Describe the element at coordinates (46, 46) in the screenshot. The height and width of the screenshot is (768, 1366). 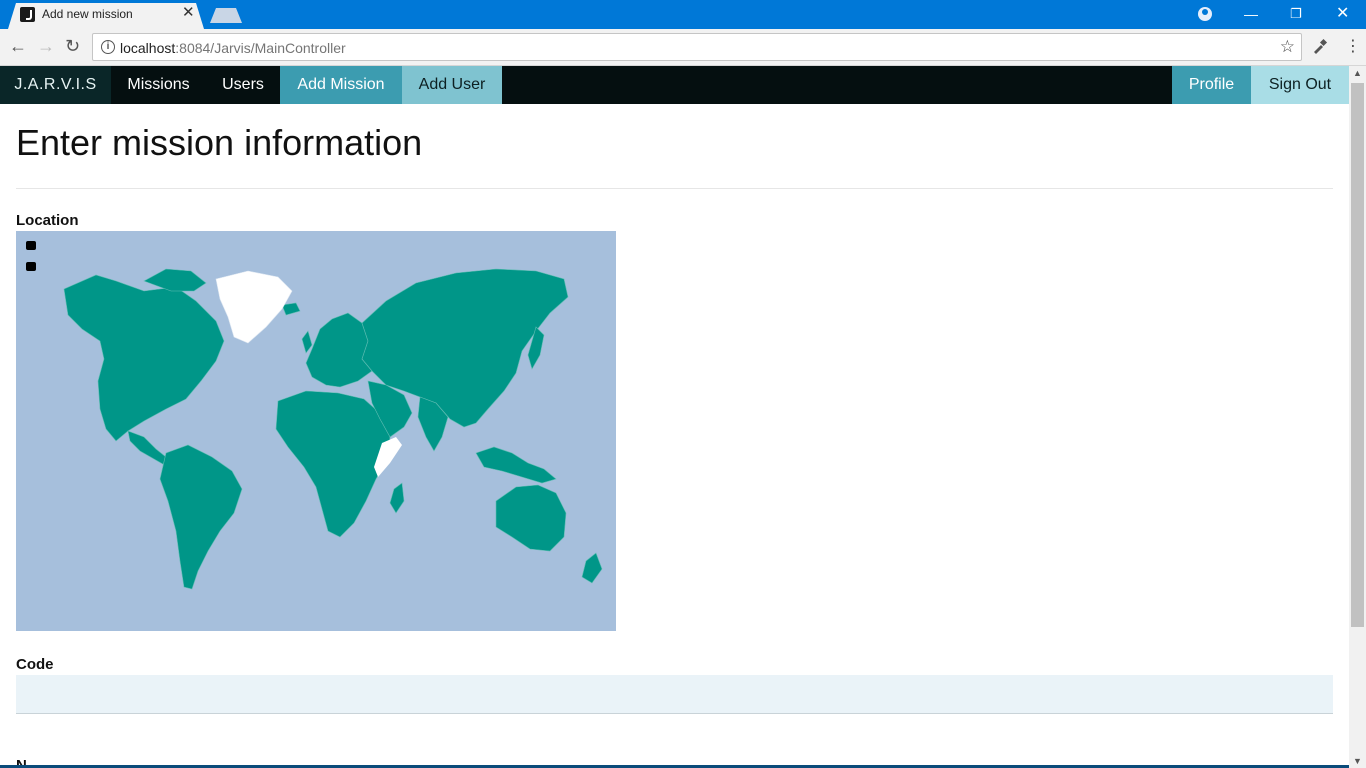
I see `forward-arrow-icon: →` at that location.